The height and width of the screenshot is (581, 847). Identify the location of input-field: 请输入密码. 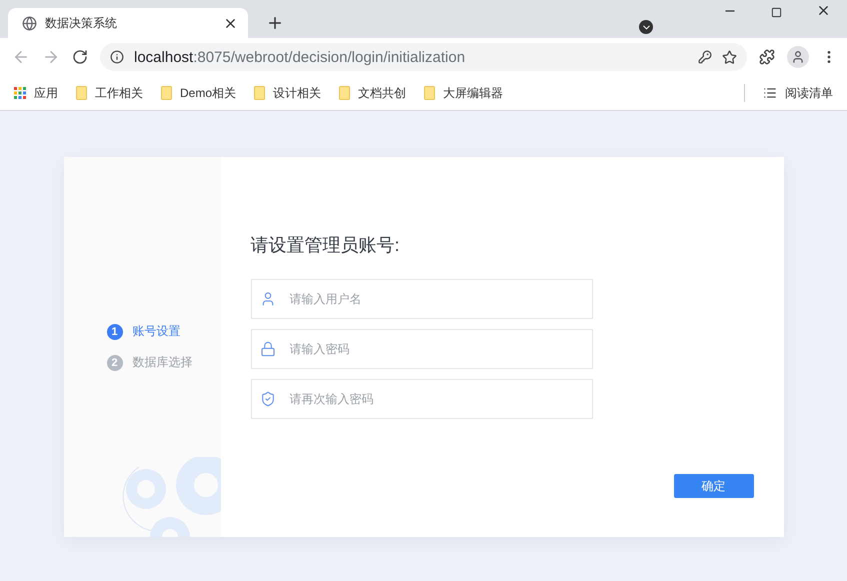
(421, 349).